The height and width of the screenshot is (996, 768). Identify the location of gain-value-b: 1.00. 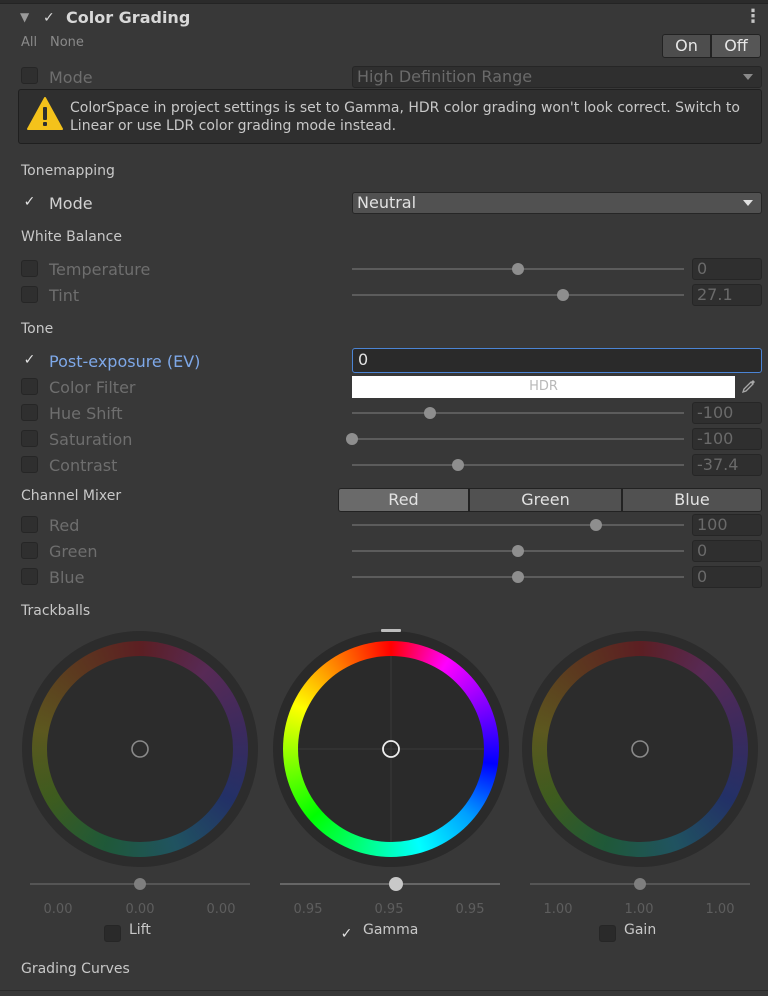
(720, 909).